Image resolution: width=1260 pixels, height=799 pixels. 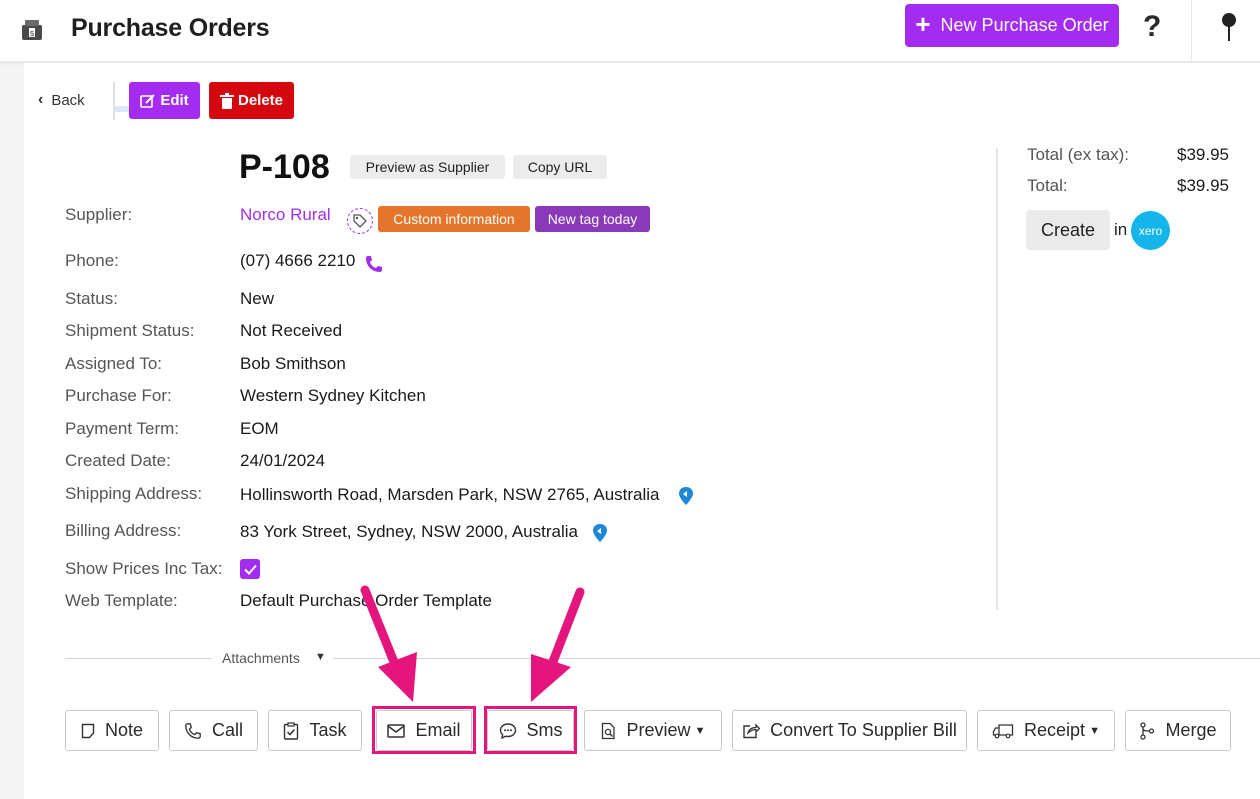 I want to click on share-arrow-icon, so click(x=752, y=730).